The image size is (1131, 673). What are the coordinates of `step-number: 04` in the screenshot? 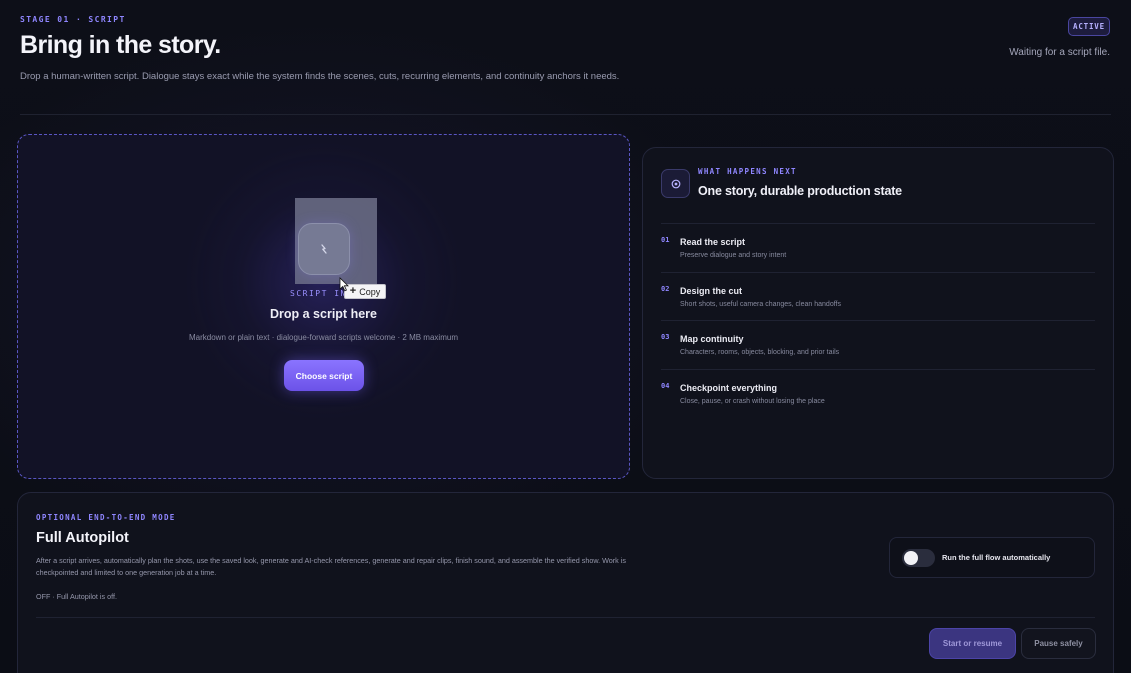 It's located at (665, 386).